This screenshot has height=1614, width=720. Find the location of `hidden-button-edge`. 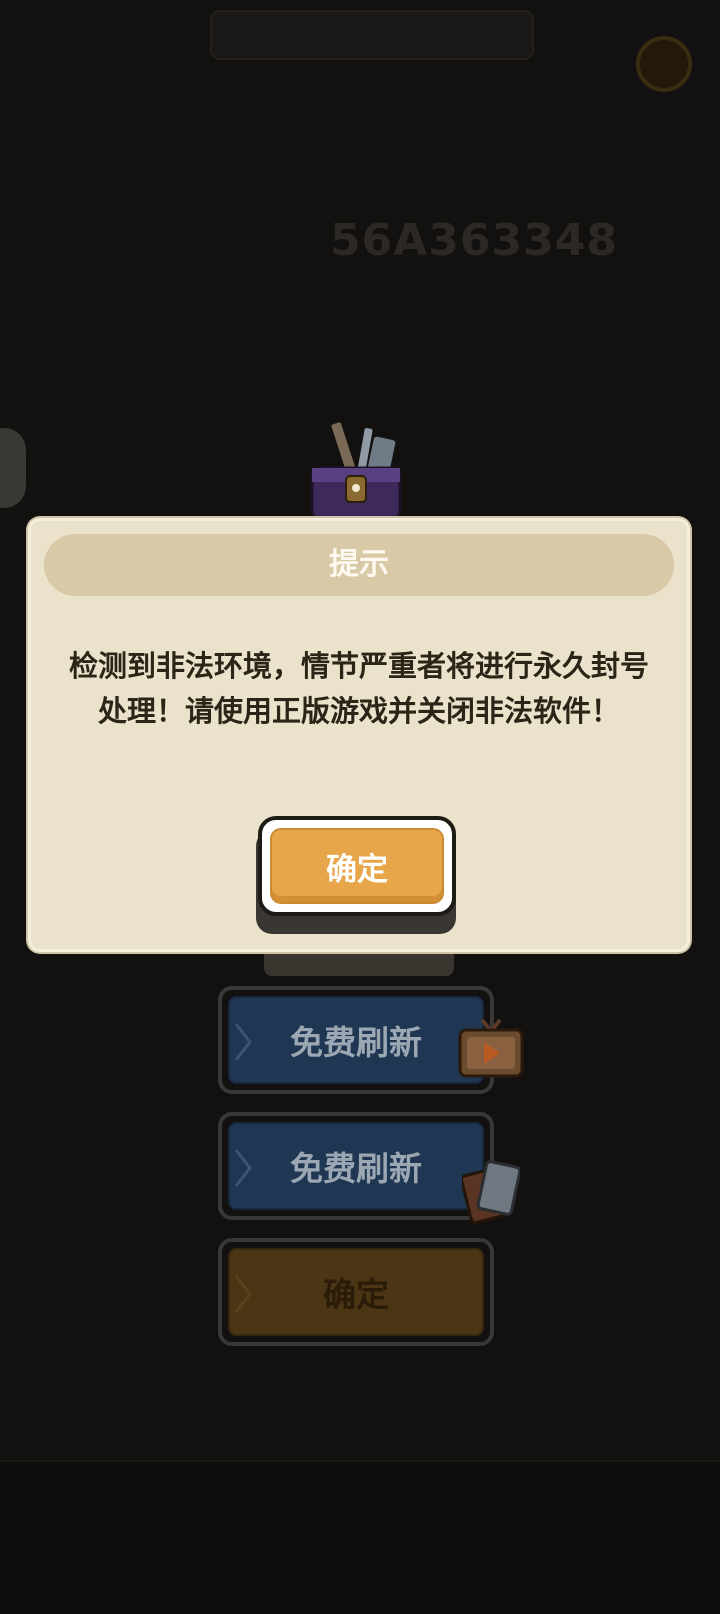

hidden-button-edge is located at coordinates (359, 962).